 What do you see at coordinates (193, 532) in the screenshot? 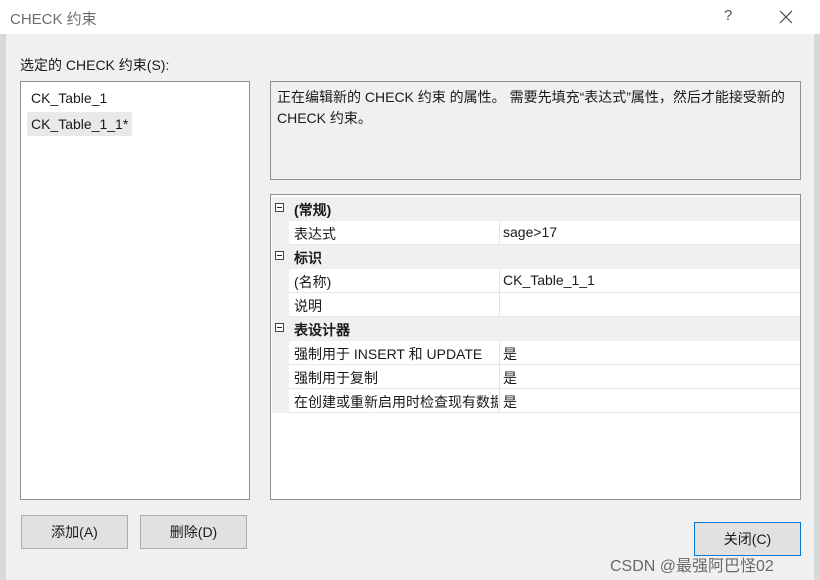
I see `delete-button: 删除(D)` at bounding box center [193, 532].